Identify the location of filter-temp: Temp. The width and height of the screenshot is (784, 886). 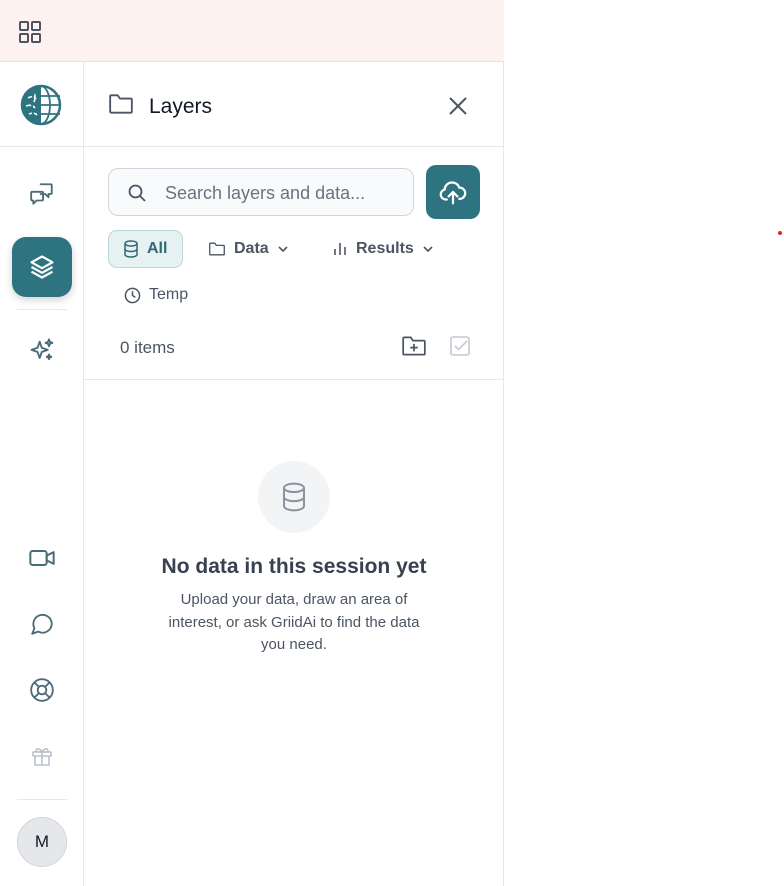
(156, 295).